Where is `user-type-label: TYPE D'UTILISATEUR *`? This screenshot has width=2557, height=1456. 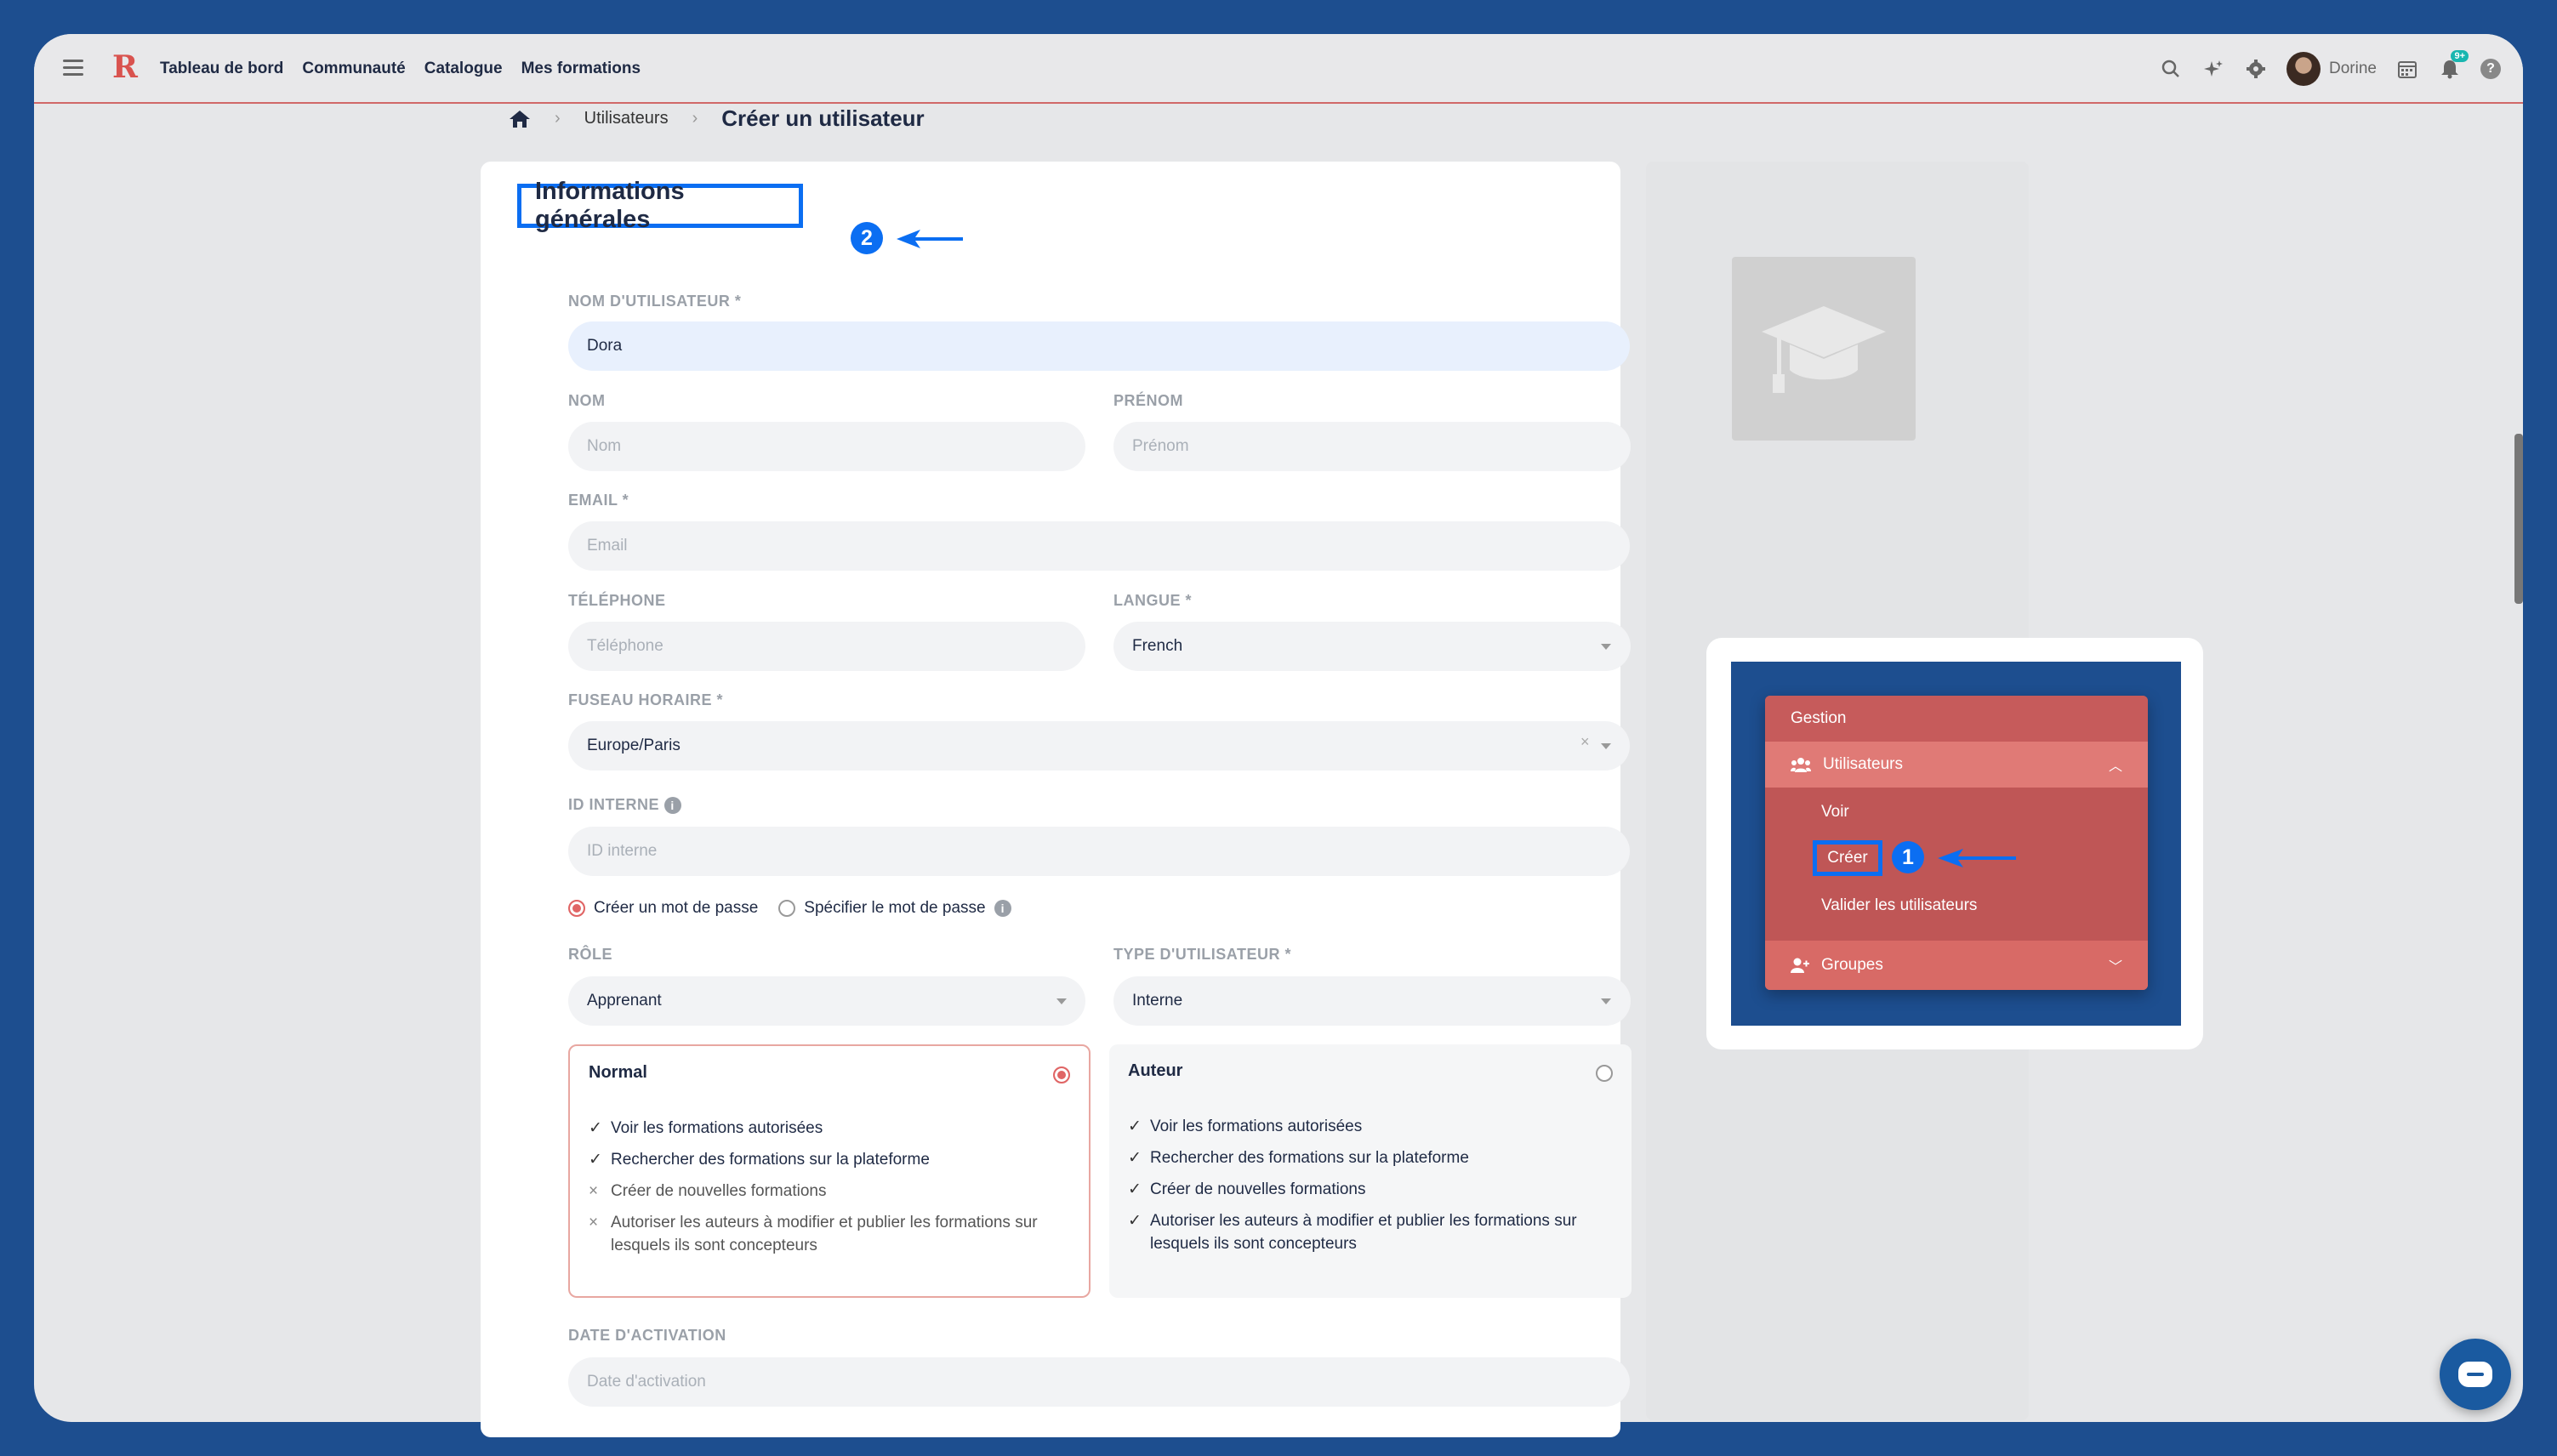 user-type-label: TYPE D'UTILISATEUR * is located at coordinates (1202, 954).